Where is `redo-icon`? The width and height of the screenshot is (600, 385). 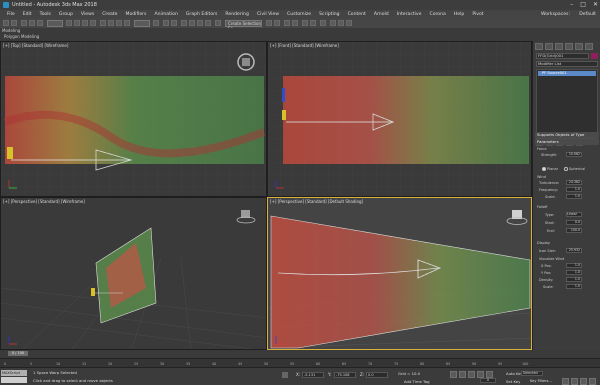 redo-icon is located at coordinates (14, 23).